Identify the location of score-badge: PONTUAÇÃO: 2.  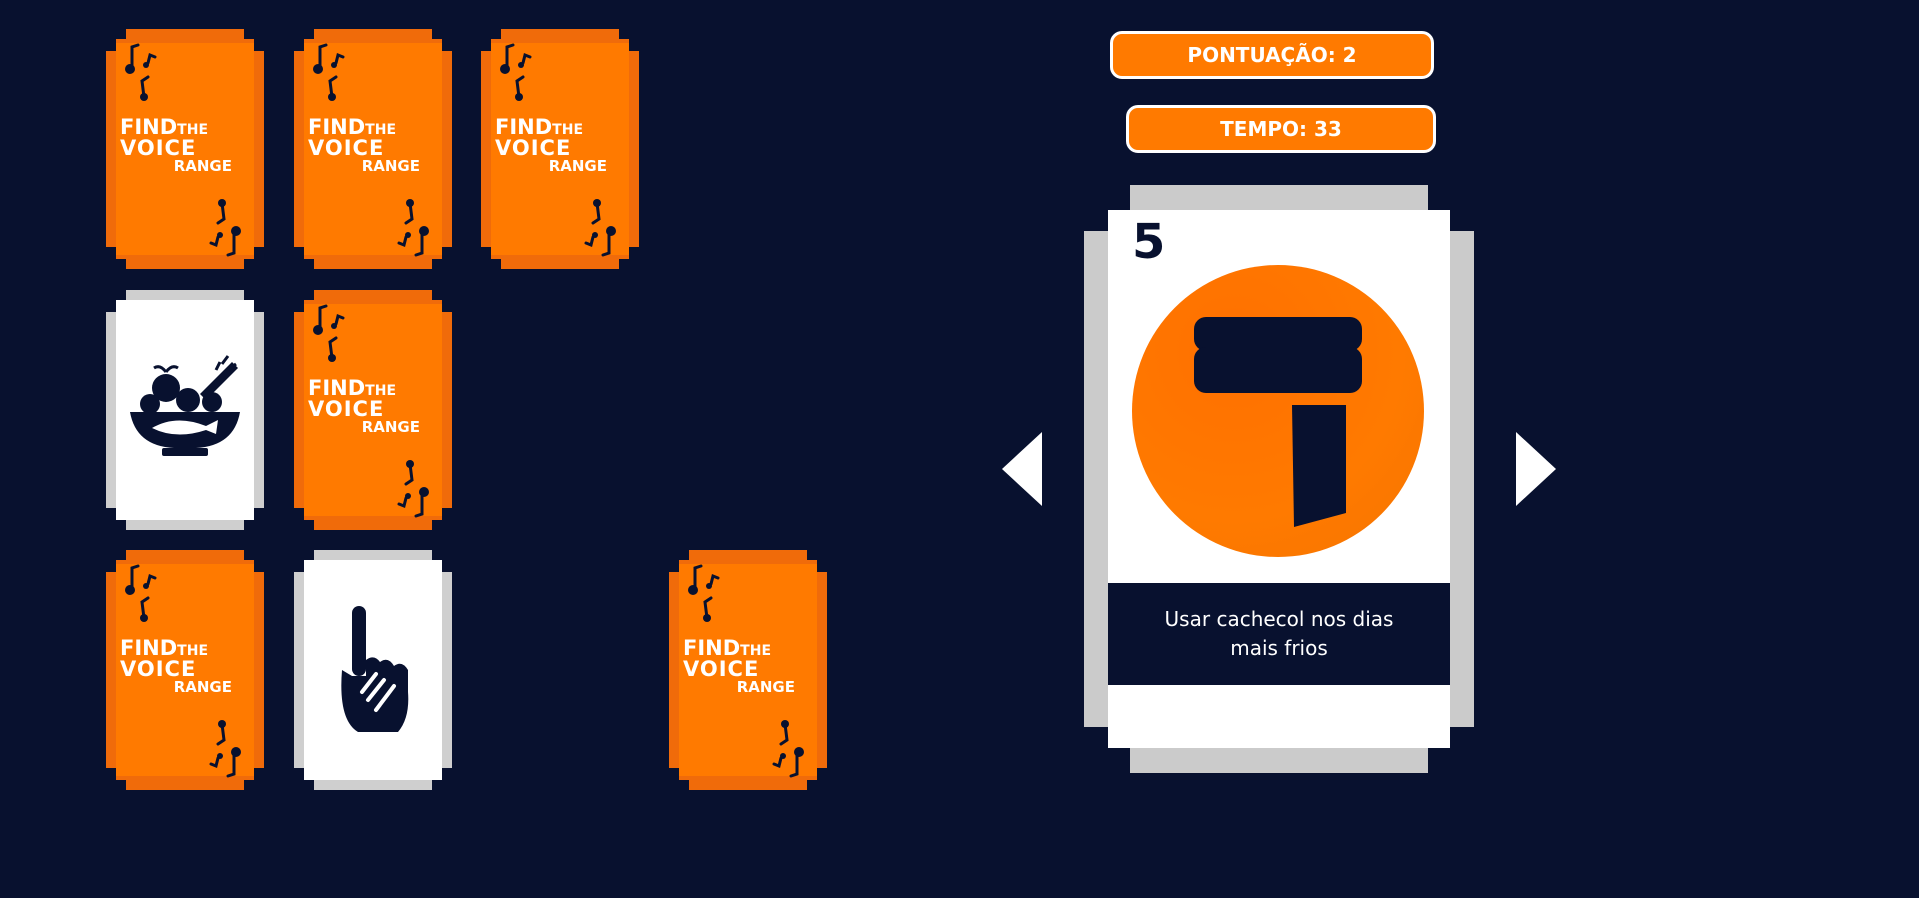
(1272, 55).